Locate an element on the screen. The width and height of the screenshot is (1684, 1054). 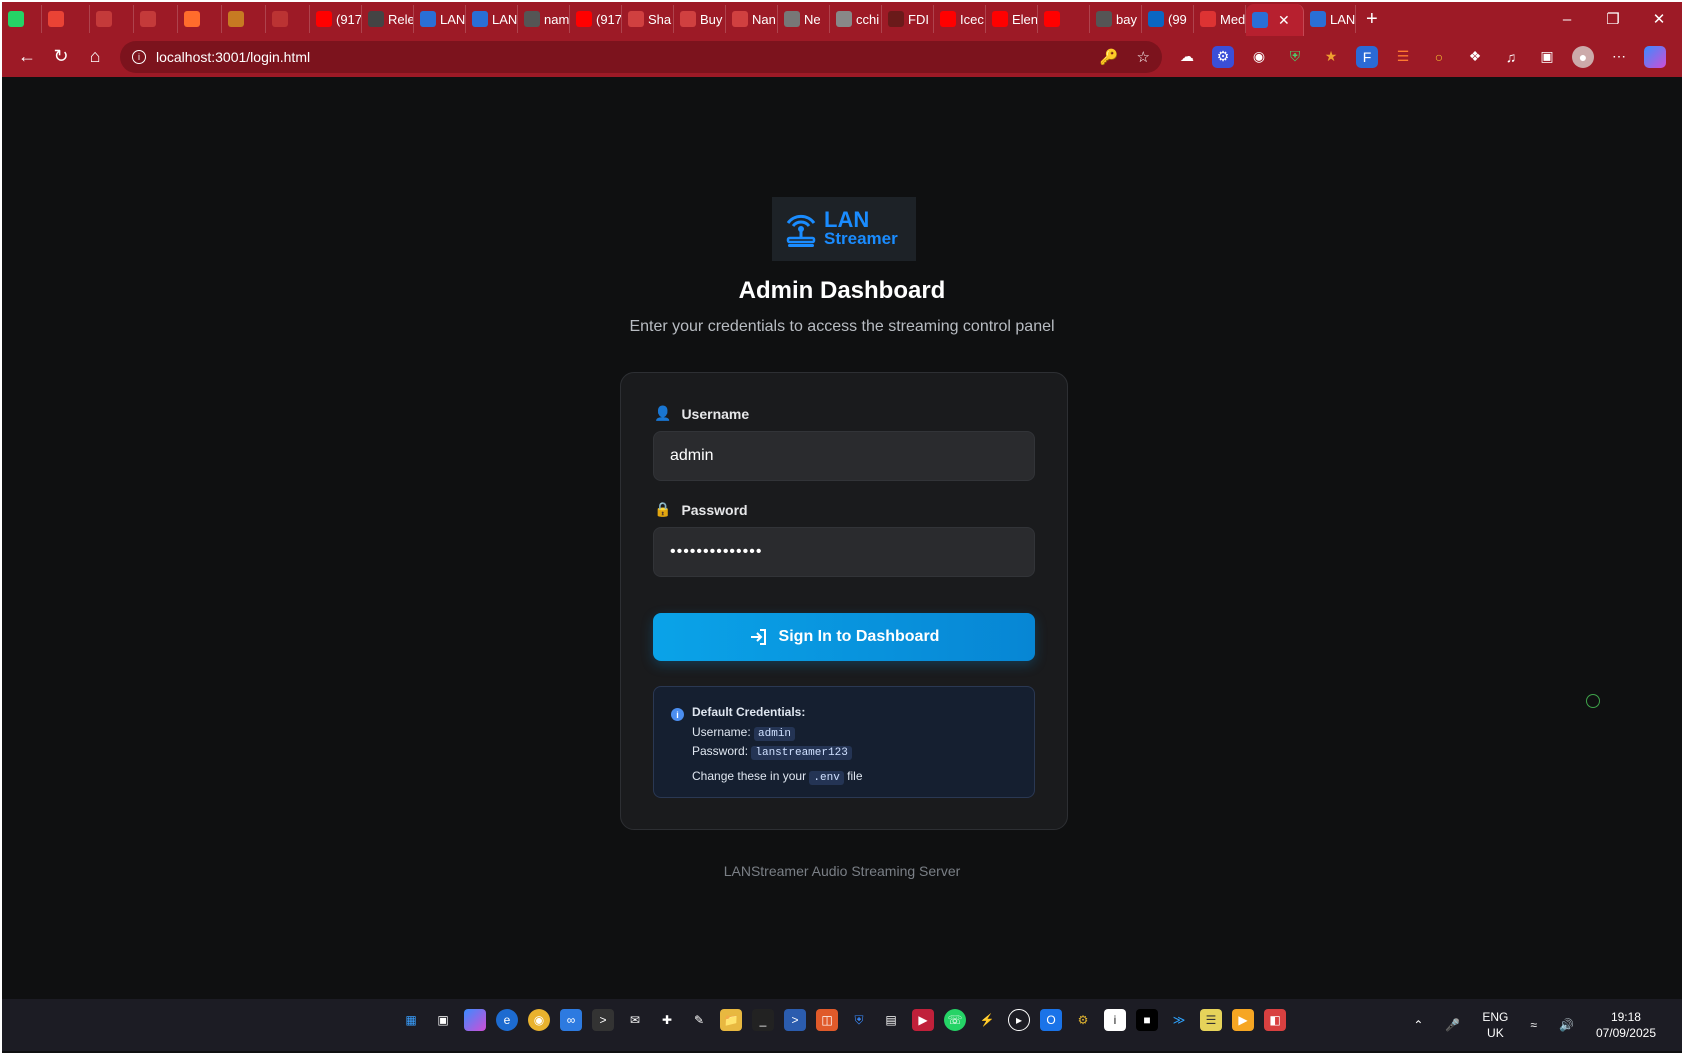
powershell-icon: > is located at coordinates (795, 1020).